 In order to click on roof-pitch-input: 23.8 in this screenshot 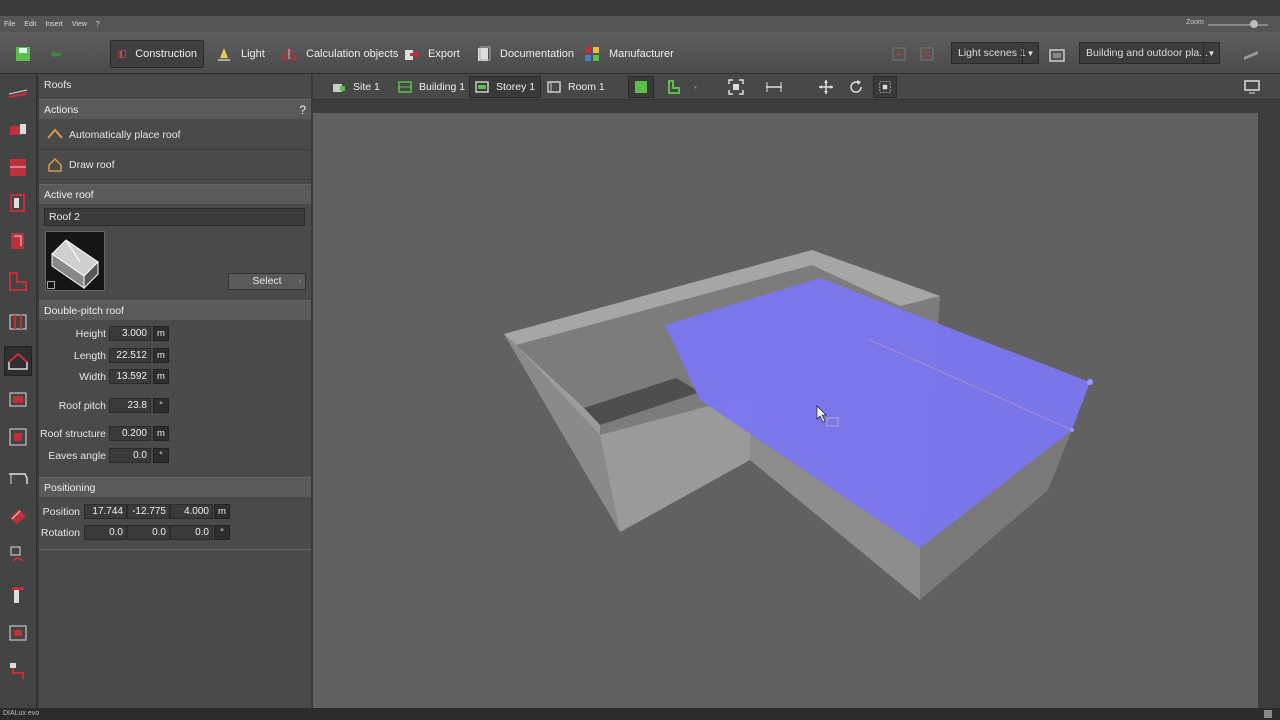, I will do `click(130, 405)`.